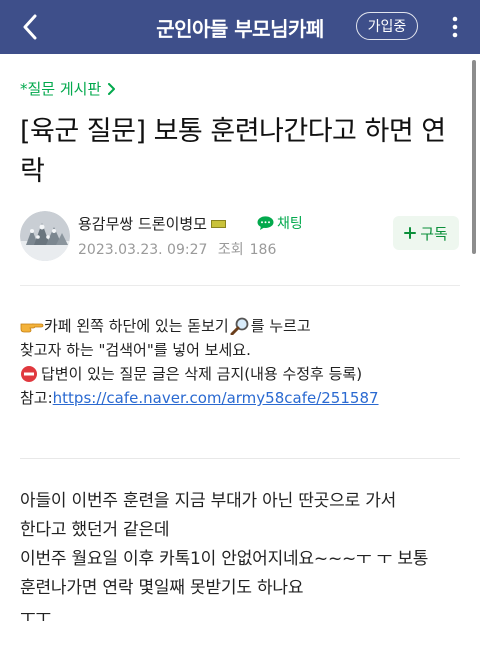 The width and height of the screenshot is (480, 661). Describe the element at coordinates (290, 224) in the screenshot. I see `chat-label: 채팅` at that location.